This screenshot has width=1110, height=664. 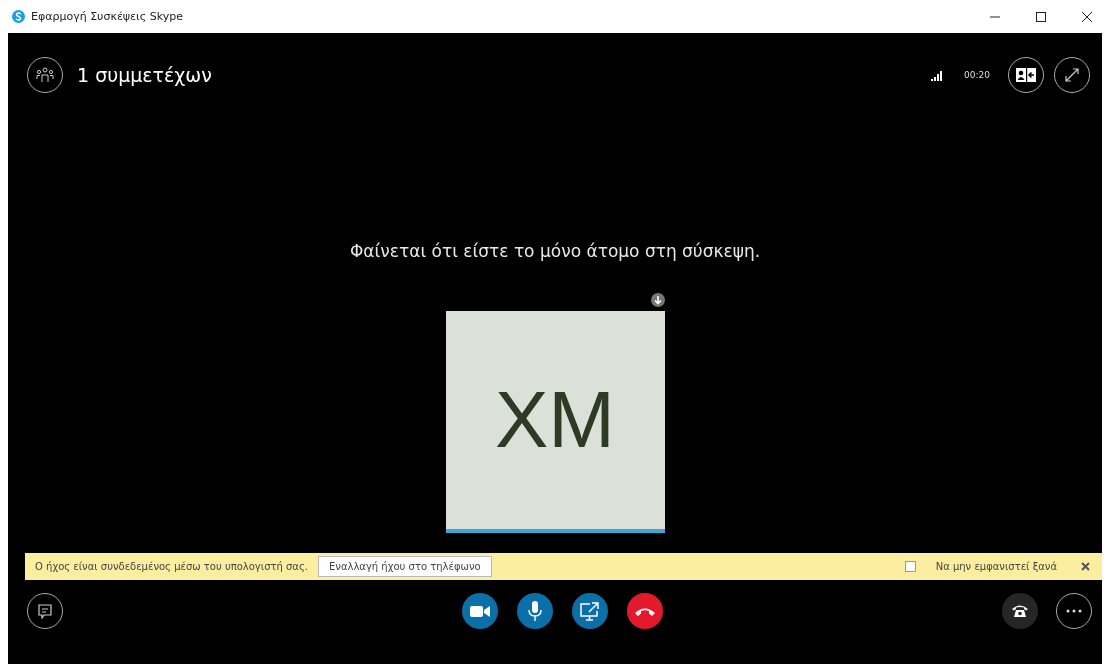 I want to click on notification-text: Ο ήχος είναι συνδεδεμένος μέσω του υπολογιστή σας., so click(x=171, y=566).